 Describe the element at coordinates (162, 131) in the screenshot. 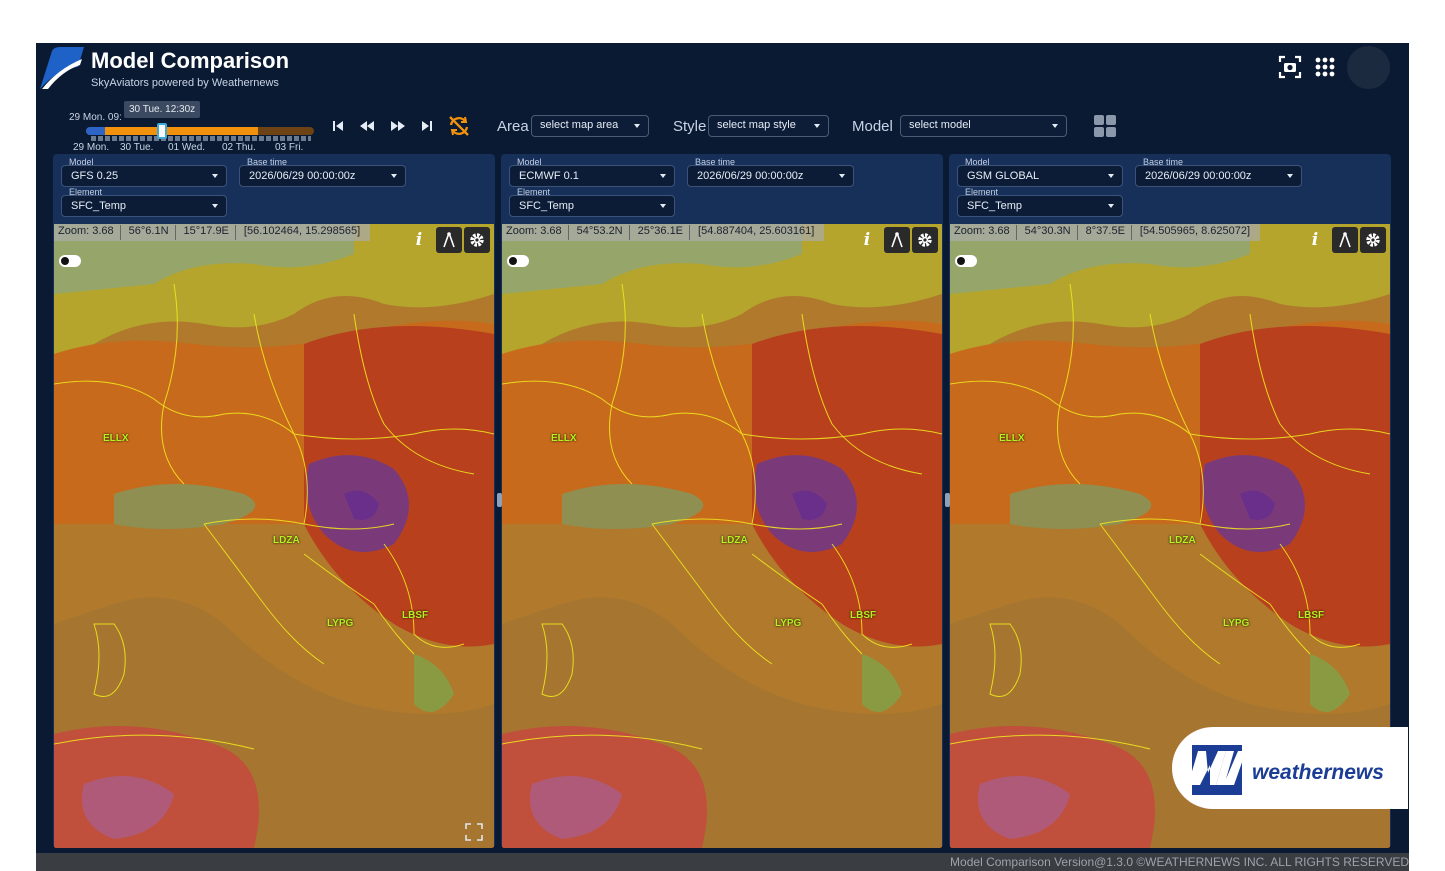

I see `timeline-handle` at that location.